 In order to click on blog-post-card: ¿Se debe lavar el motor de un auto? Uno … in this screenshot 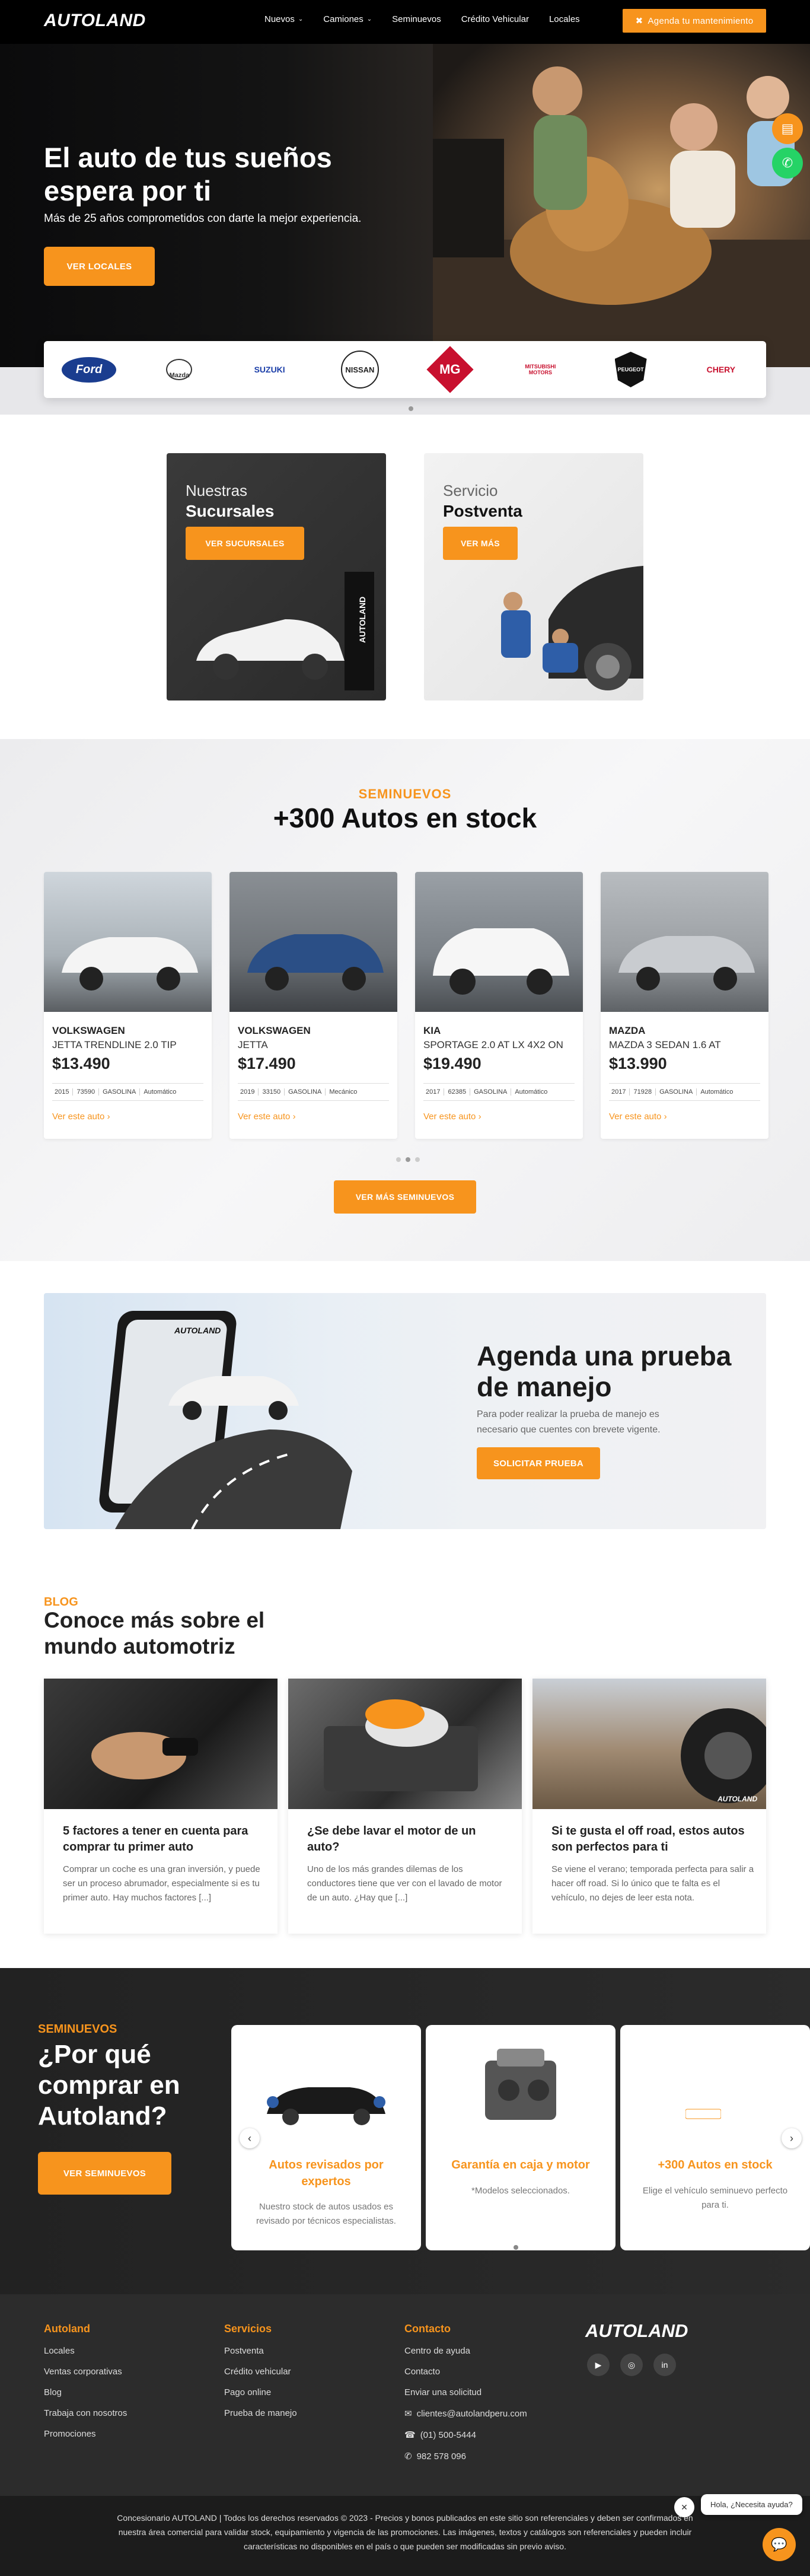, I will do `click(405, 1806)`.